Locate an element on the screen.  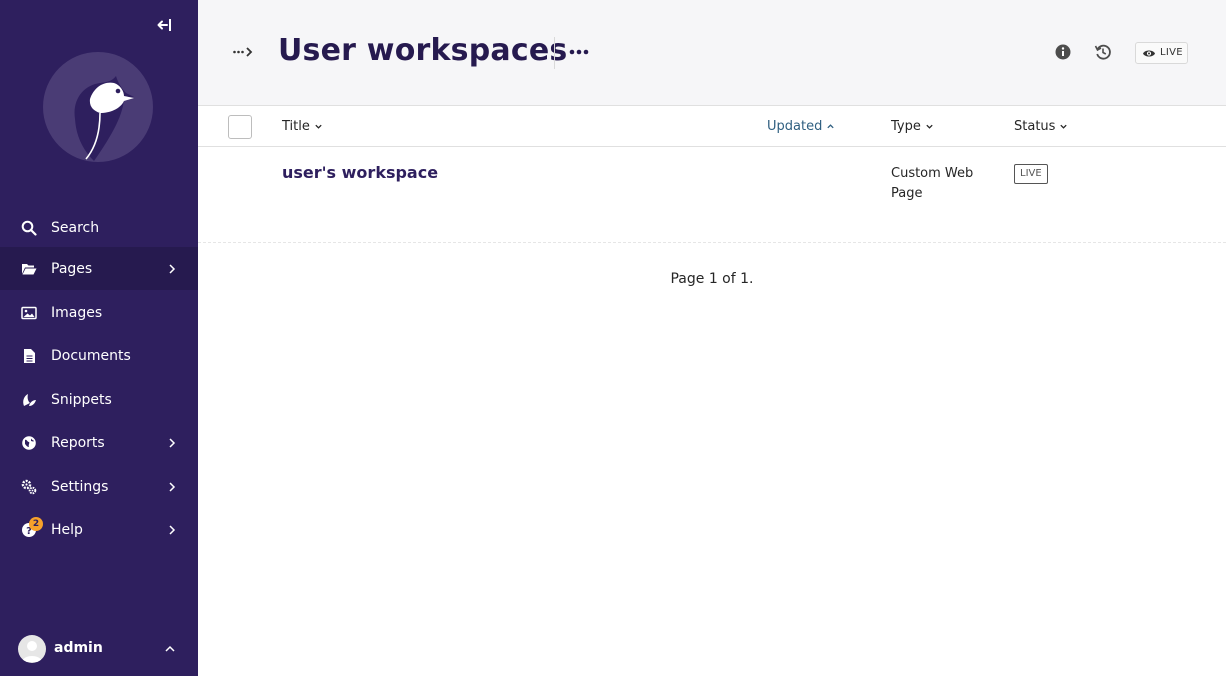
sidebar-item-label: Search is located at coordinates (75, 228).